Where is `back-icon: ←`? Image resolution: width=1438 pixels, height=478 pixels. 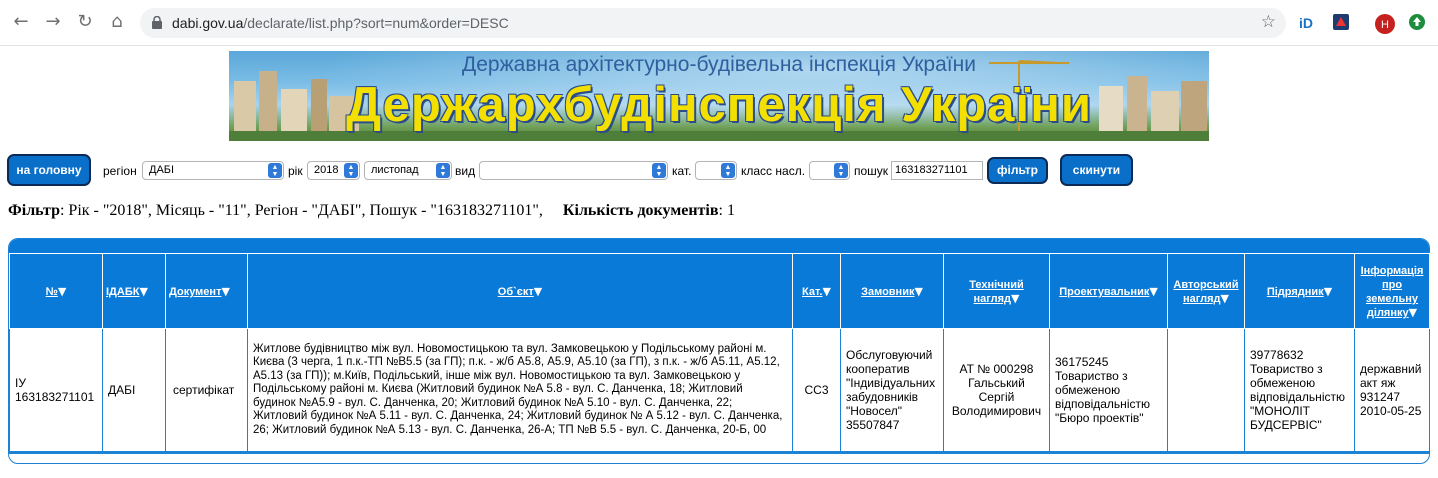 back-icon: ← is located at coordinates (21, 22).